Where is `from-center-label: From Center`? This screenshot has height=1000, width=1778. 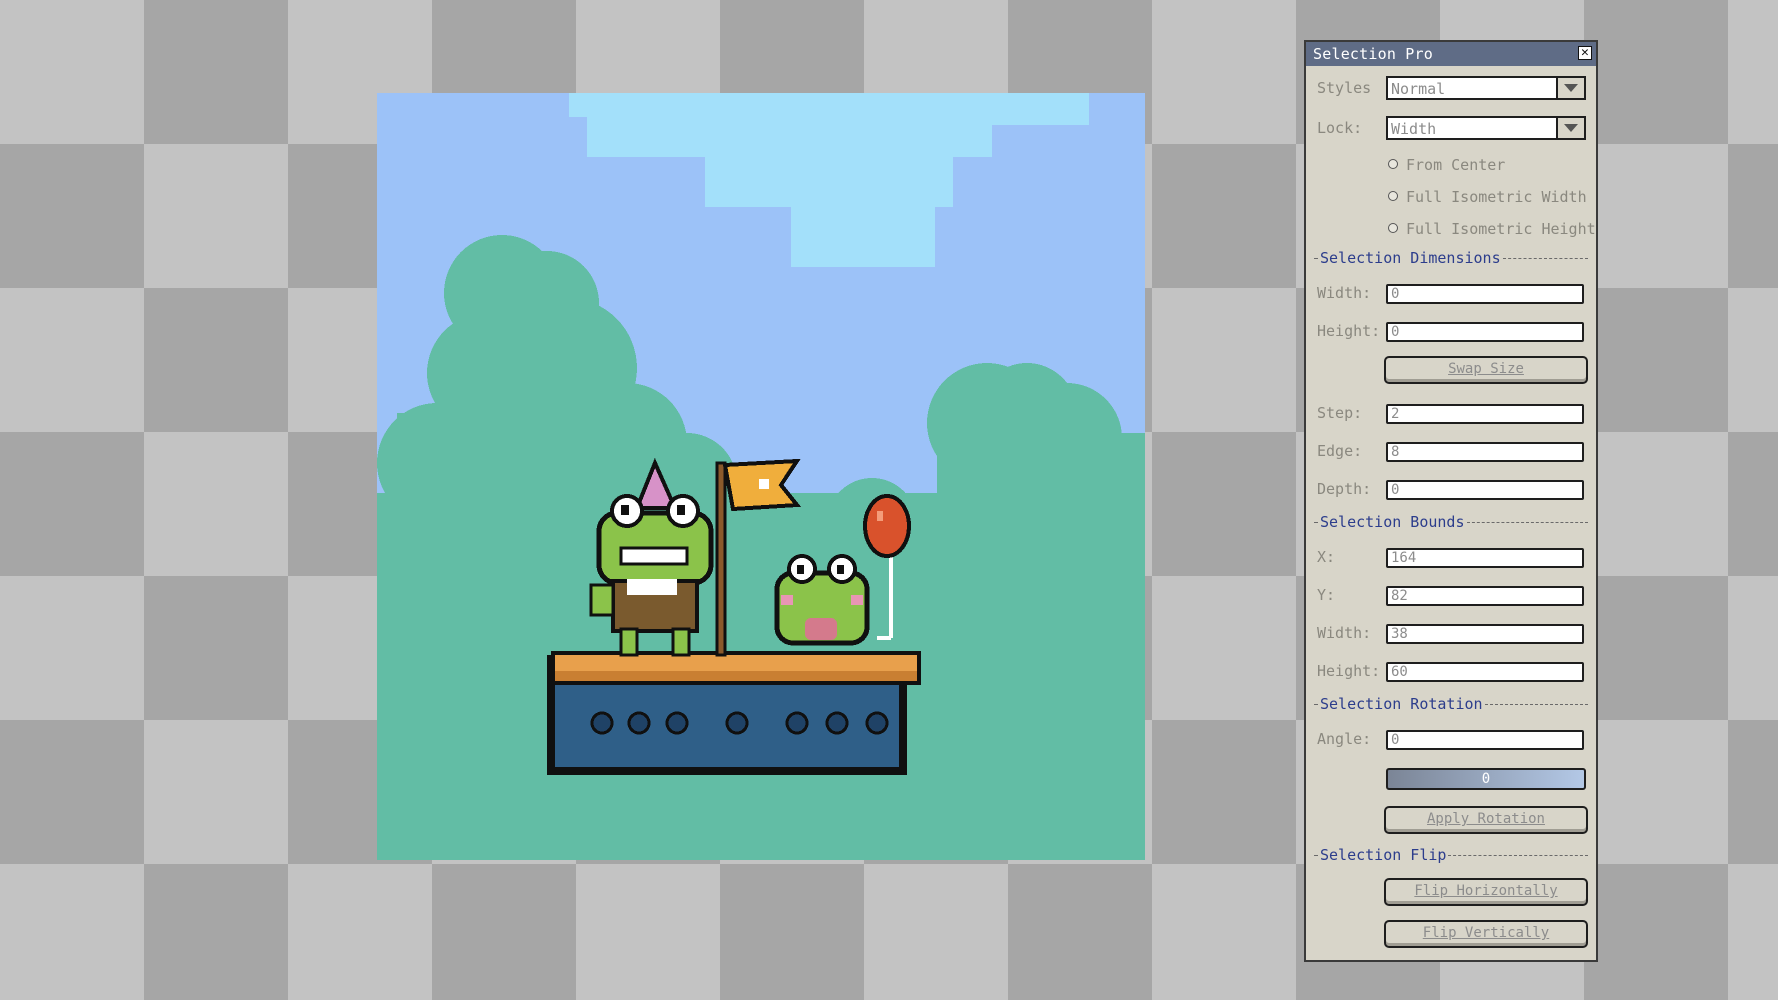 from-center-label: From Center is located at coordinates (1456, 165).